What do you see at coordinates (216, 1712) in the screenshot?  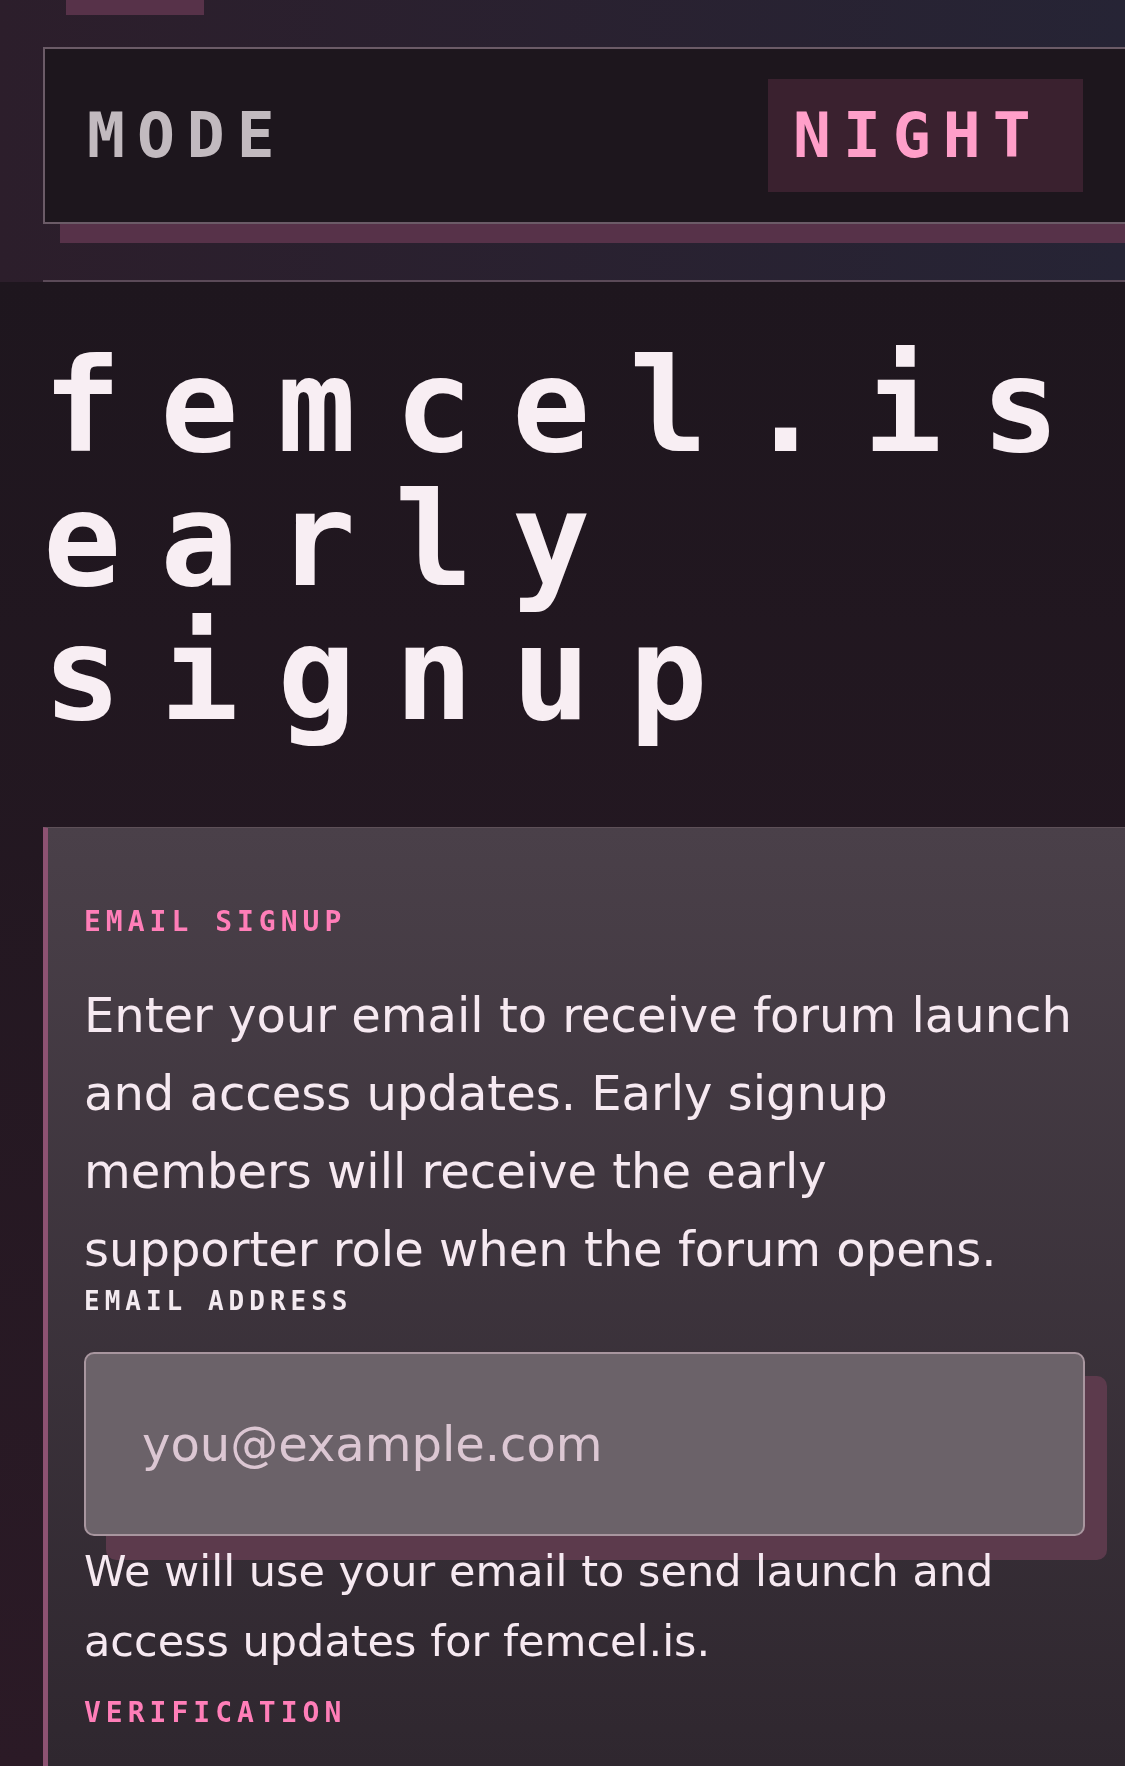 I see `section-heading: VERIFICATION` at bounding box center [216, 1712].